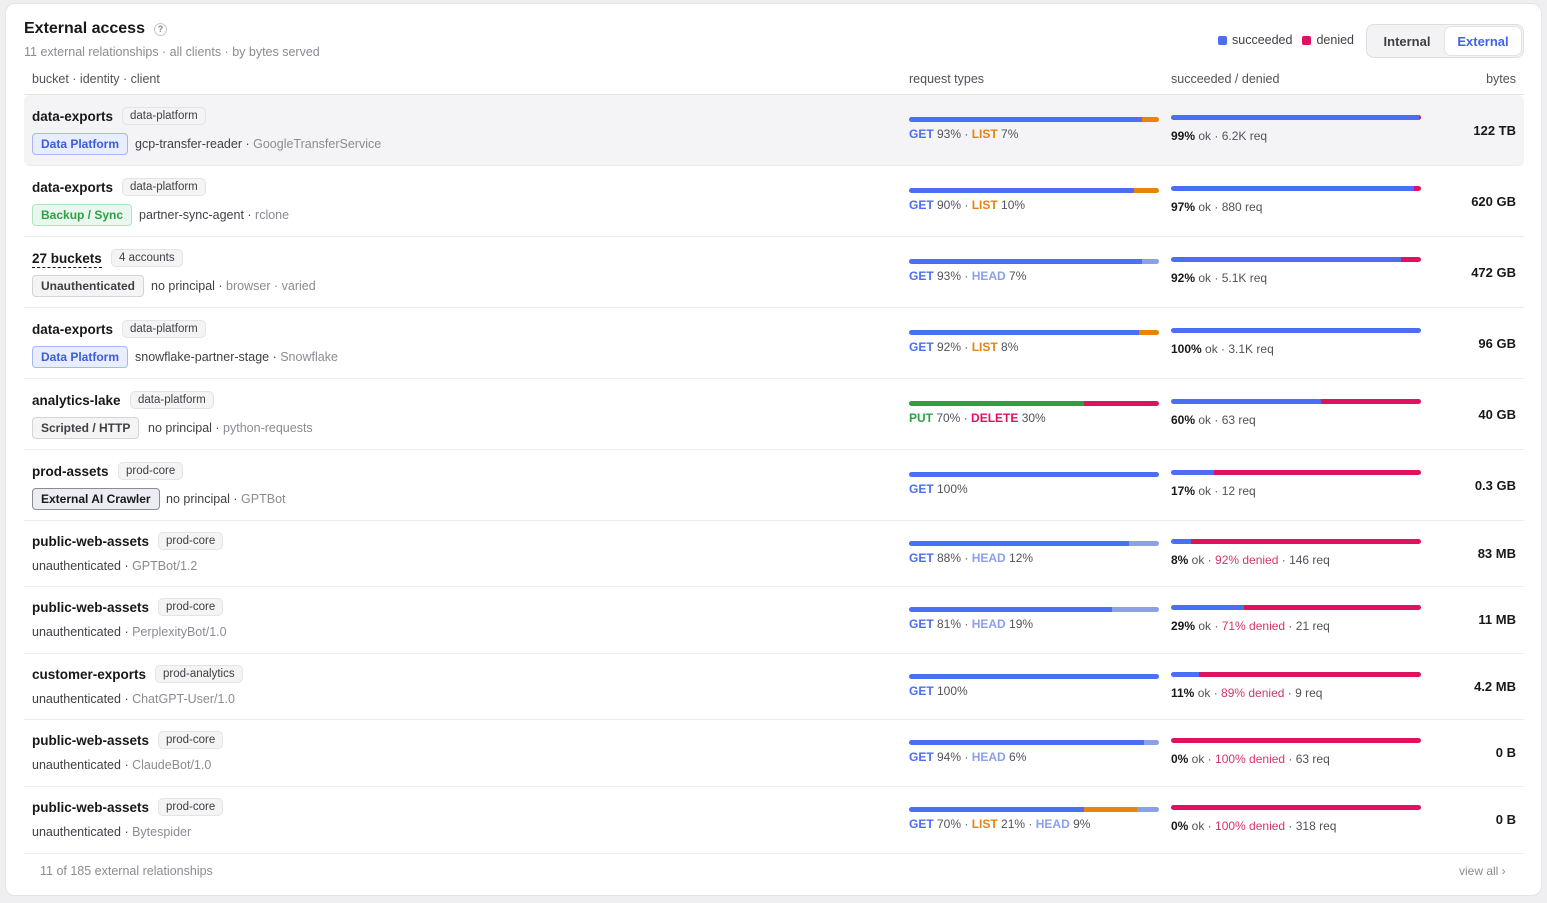 This screenshot has width=1547, height=903. I want to click on principal: snowflake-partner-stage, so click(202, 357).